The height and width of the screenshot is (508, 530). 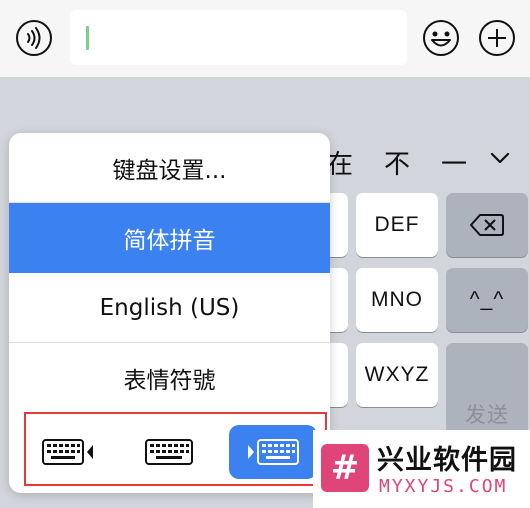 What do you see at coordinates (169, 378) in the screenshot?
I see `menu-item-emoji: 表情符號` at bounding box center [169, 378].